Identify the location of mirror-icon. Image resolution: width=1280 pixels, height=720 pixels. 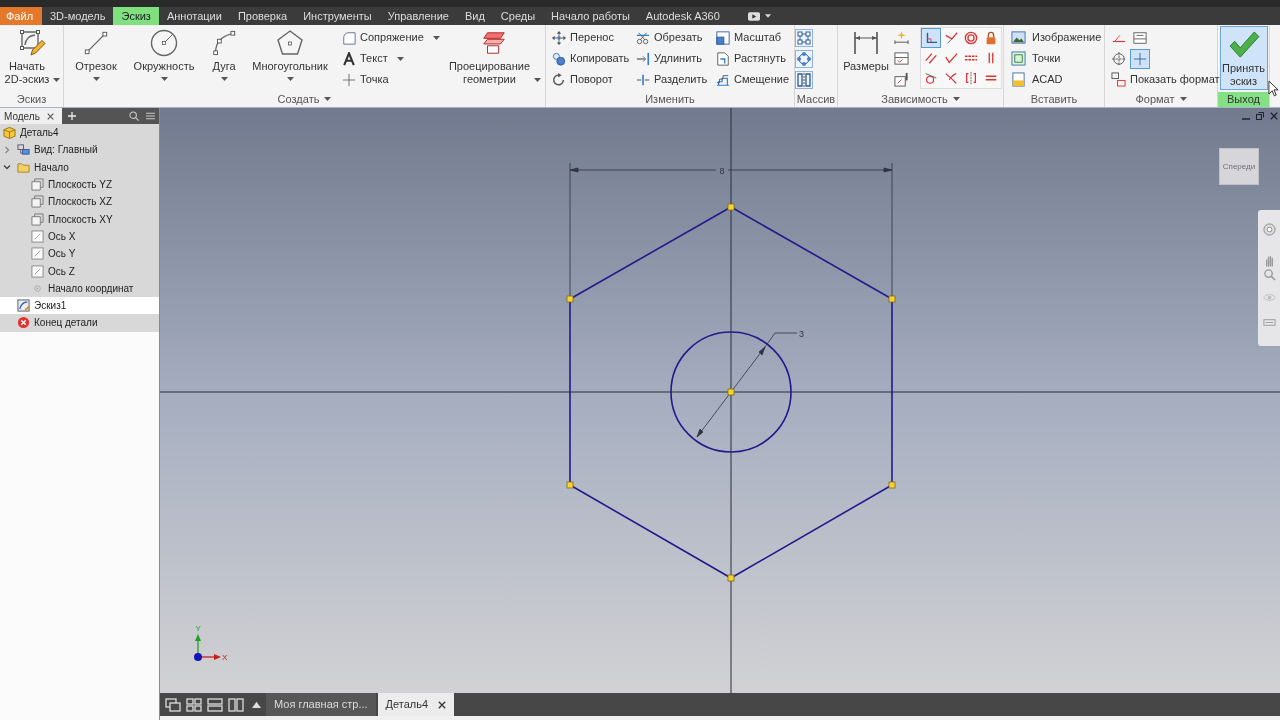
(804, 79).